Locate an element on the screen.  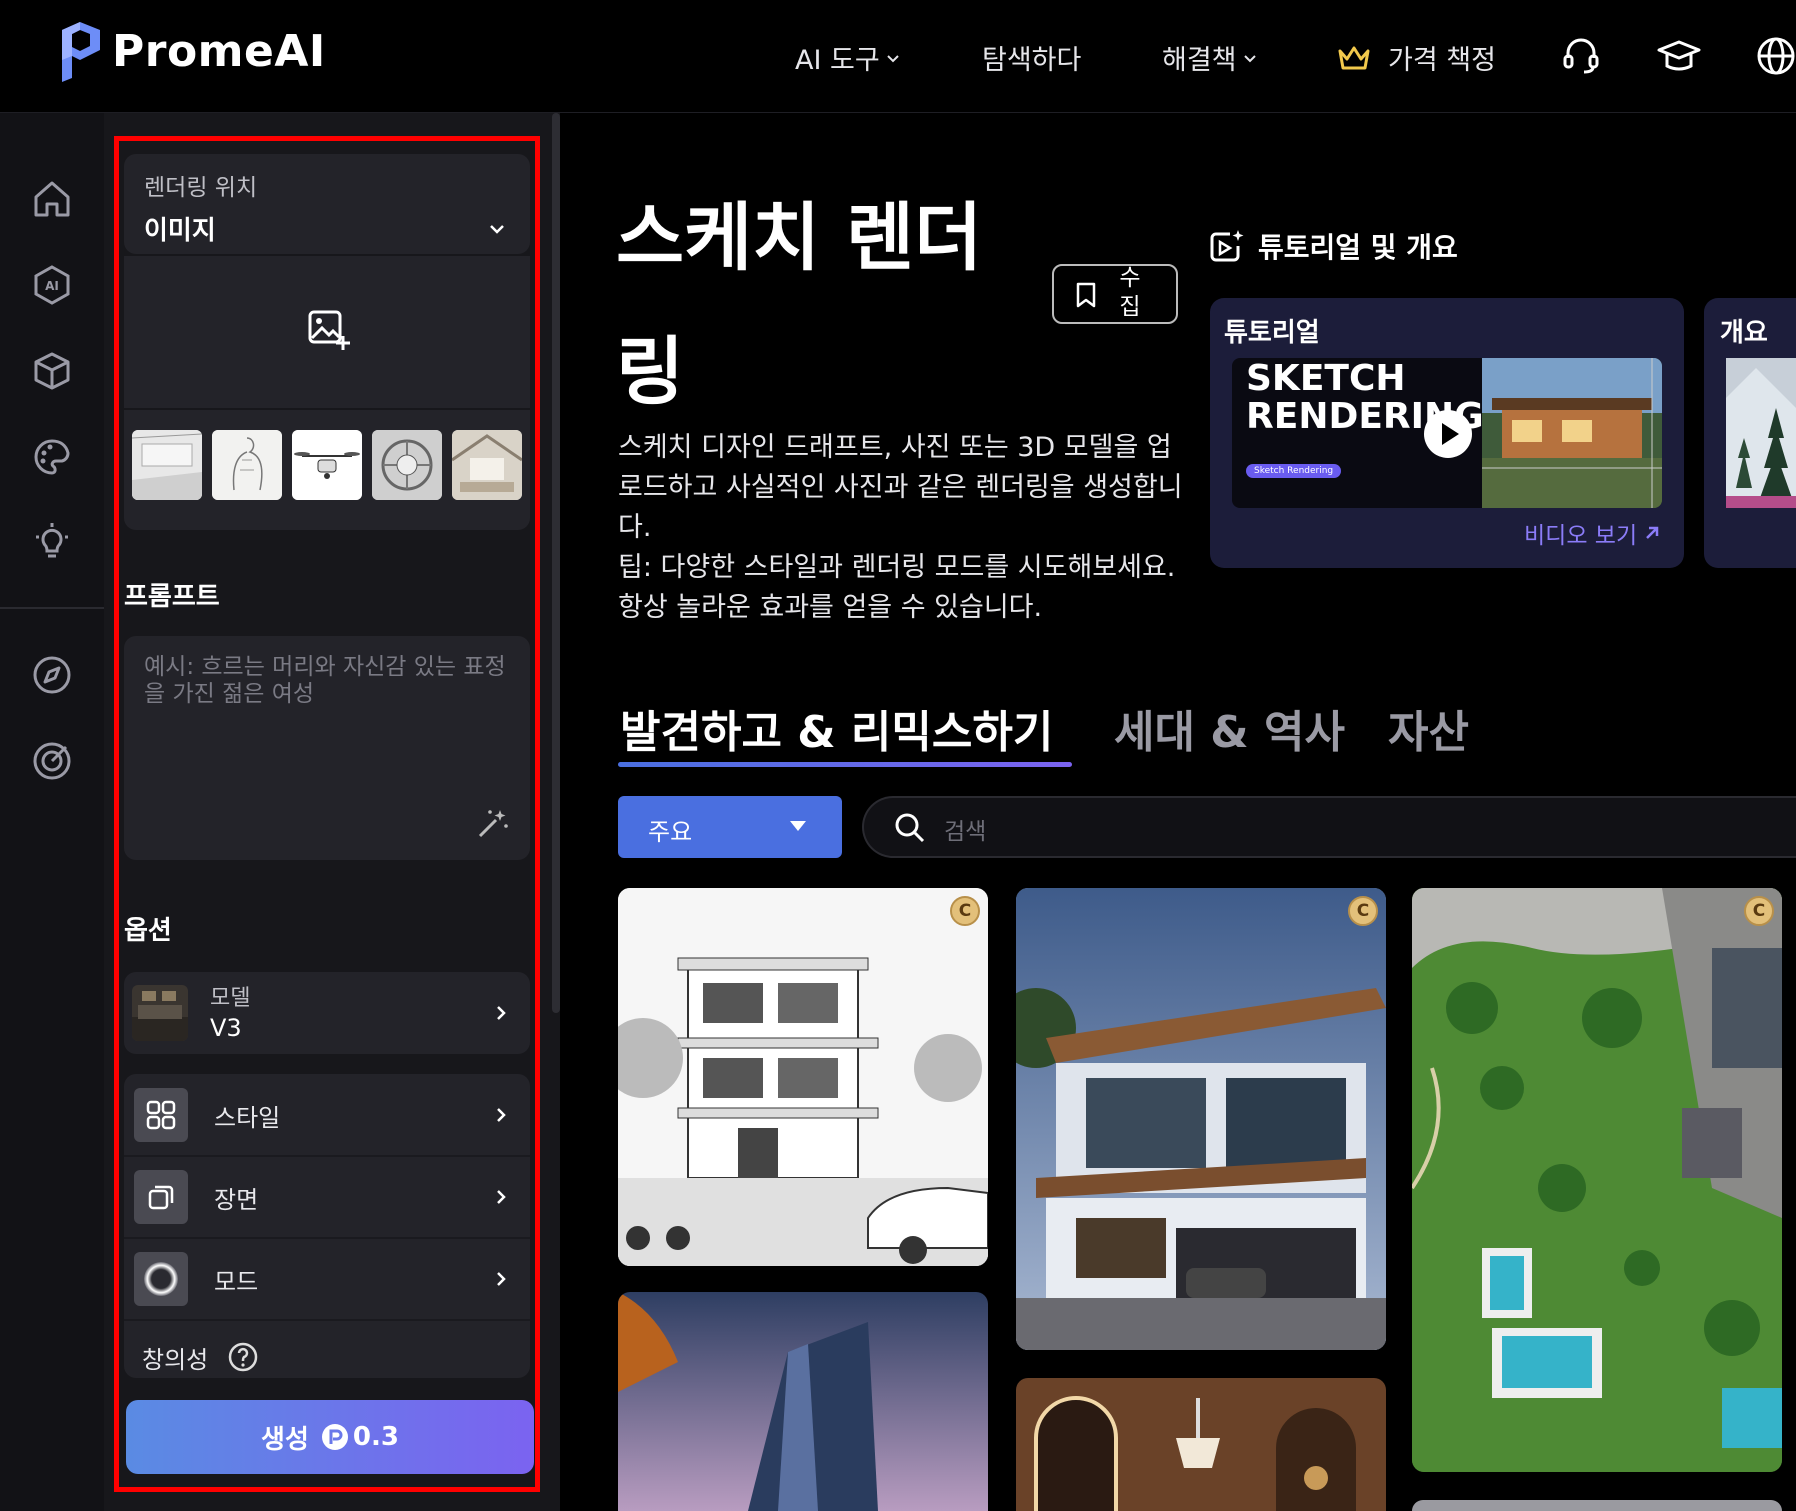
chevron-down-icon is located at coordinates (892, 58).